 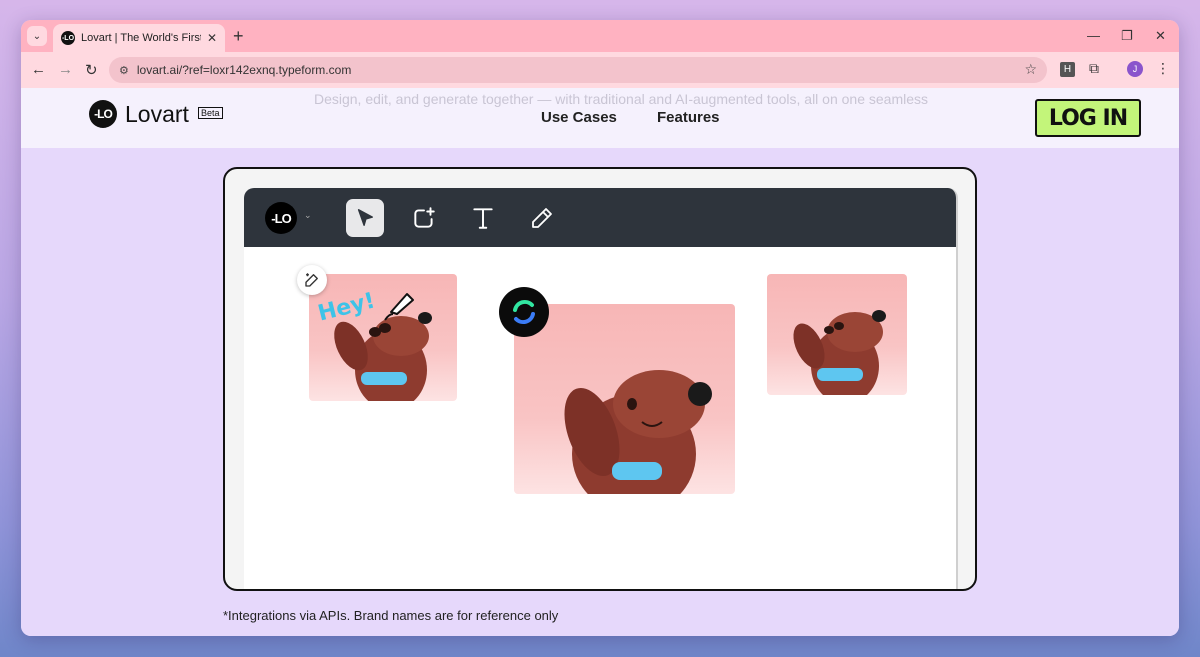 I want to click on logo-icon: -LO, so click(x=103, y=114).